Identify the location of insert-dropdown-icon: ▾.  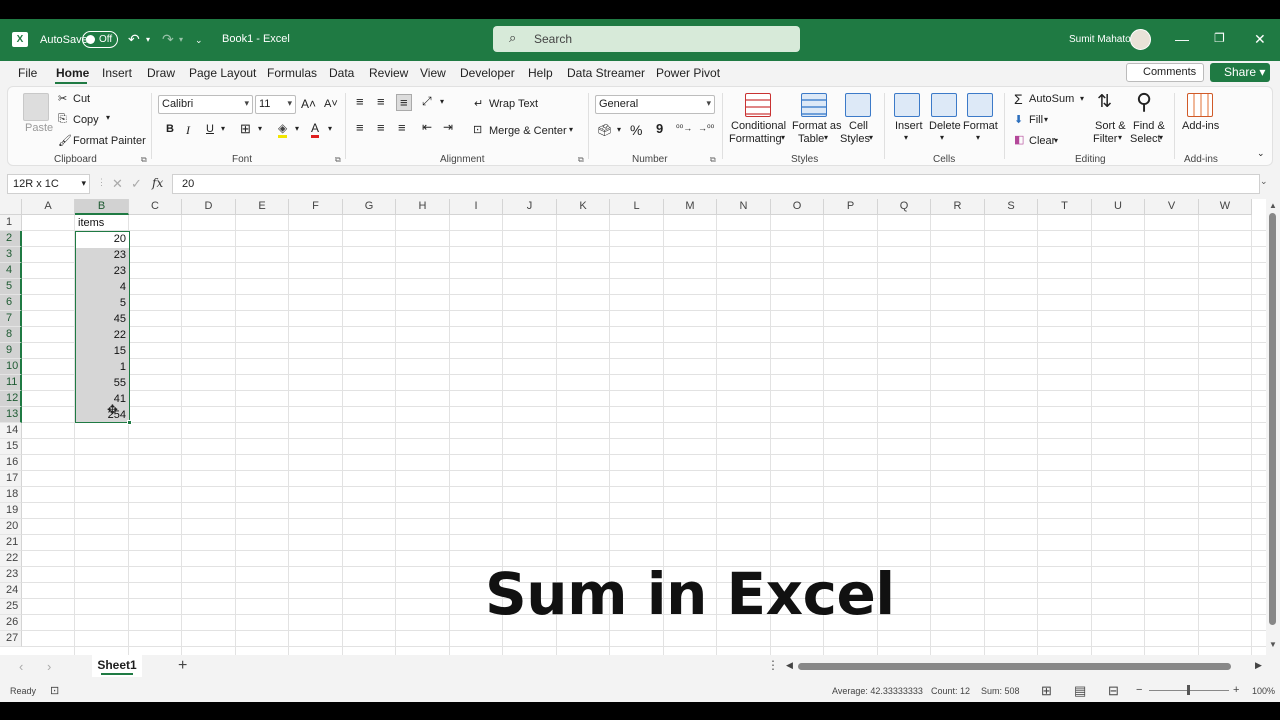
(906, 137).